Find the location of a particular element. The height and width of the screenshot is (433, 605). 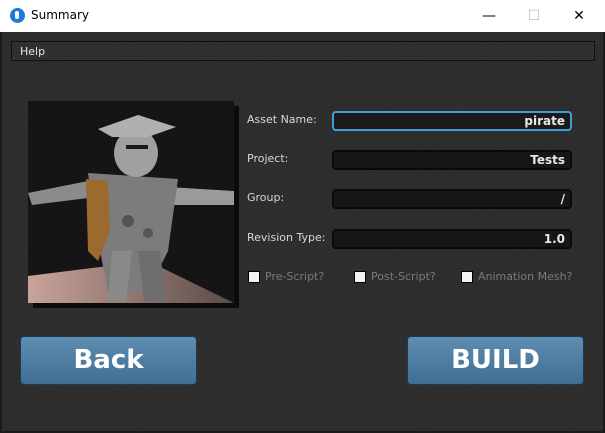

menu-bar: Help is located at coordinates (303, 51).